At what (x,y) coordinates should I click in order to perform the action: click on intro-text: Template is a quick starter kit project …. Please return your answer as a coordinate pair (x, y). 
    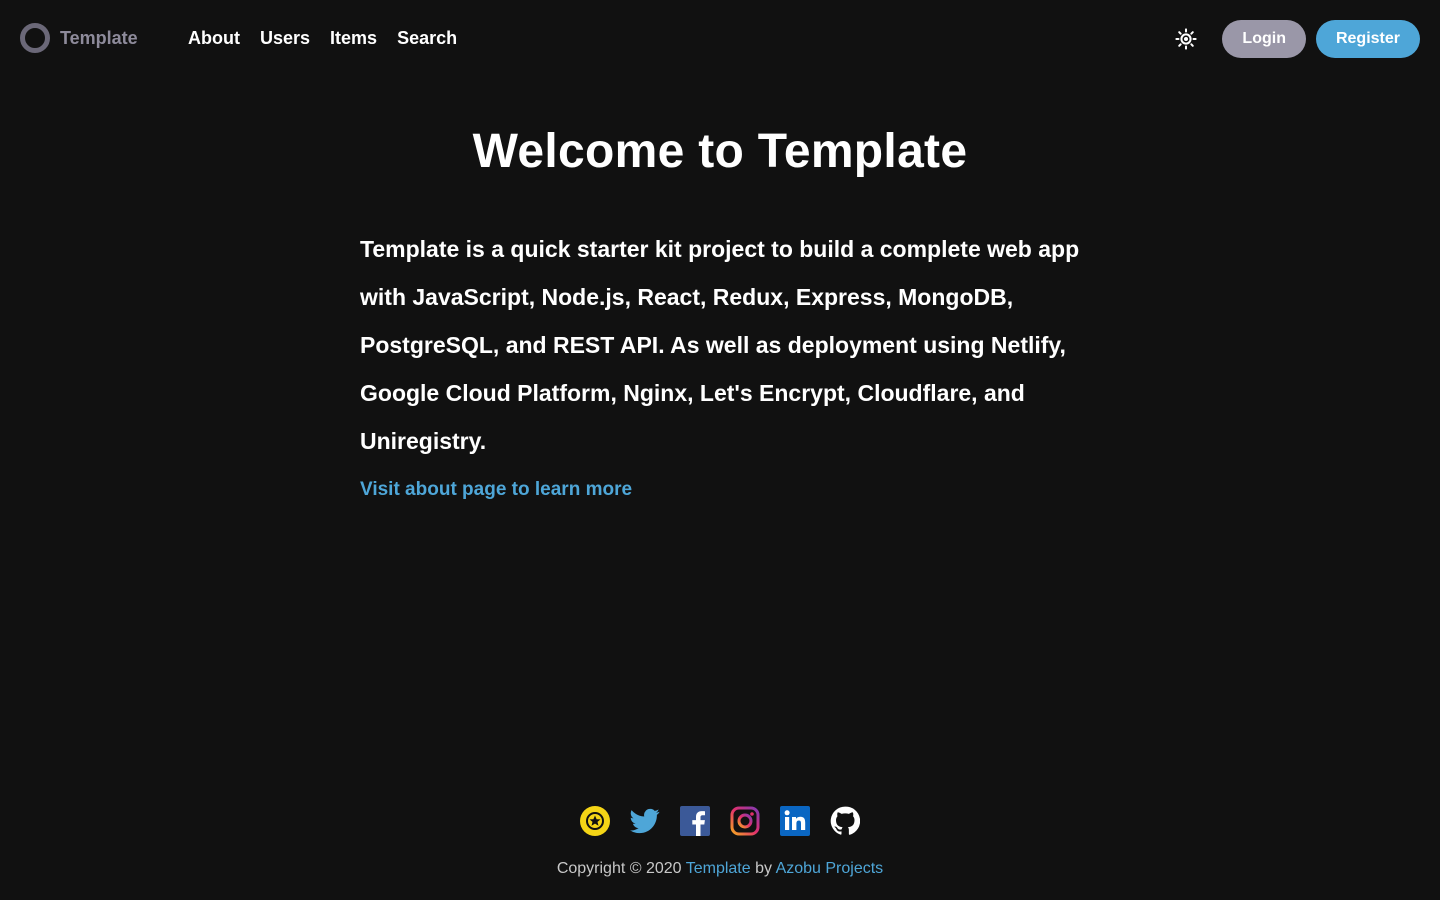
    Looking at the image, I should click on (720, 345).